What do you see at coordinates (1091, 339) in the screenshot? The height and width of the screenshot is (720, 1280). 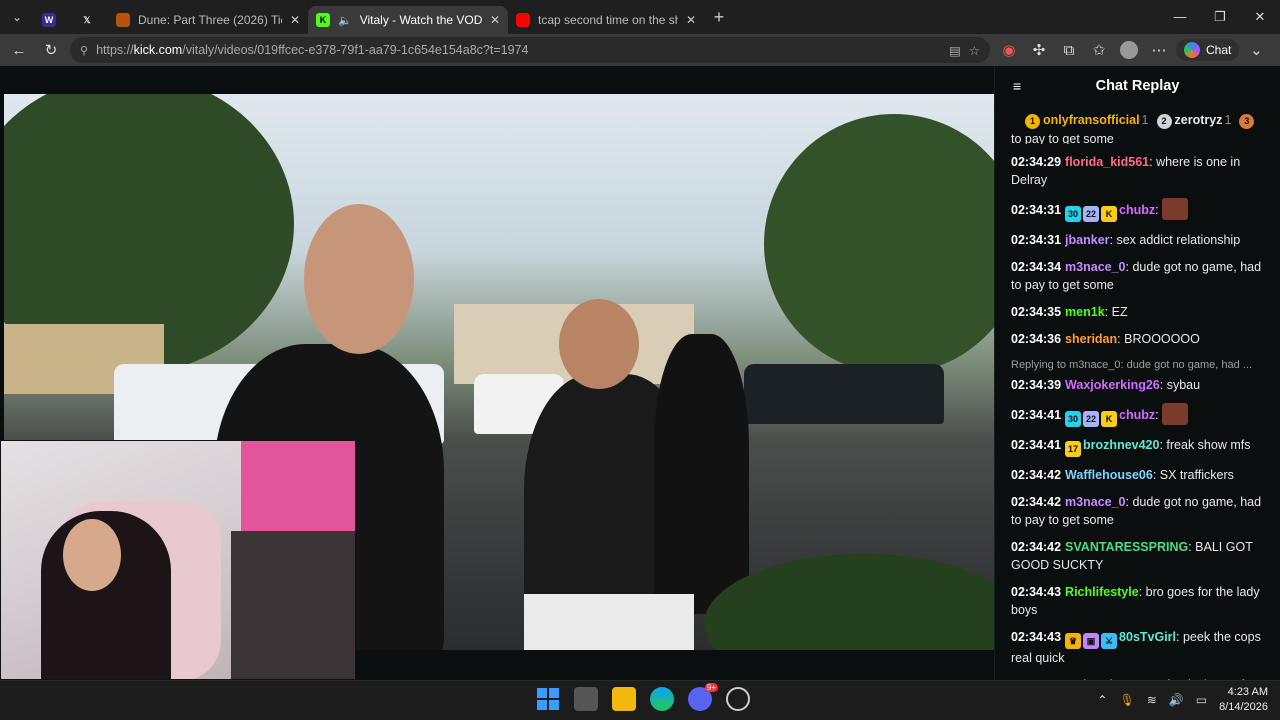 I see `chat-username: sheridan` at bounding box center [1091, 339].